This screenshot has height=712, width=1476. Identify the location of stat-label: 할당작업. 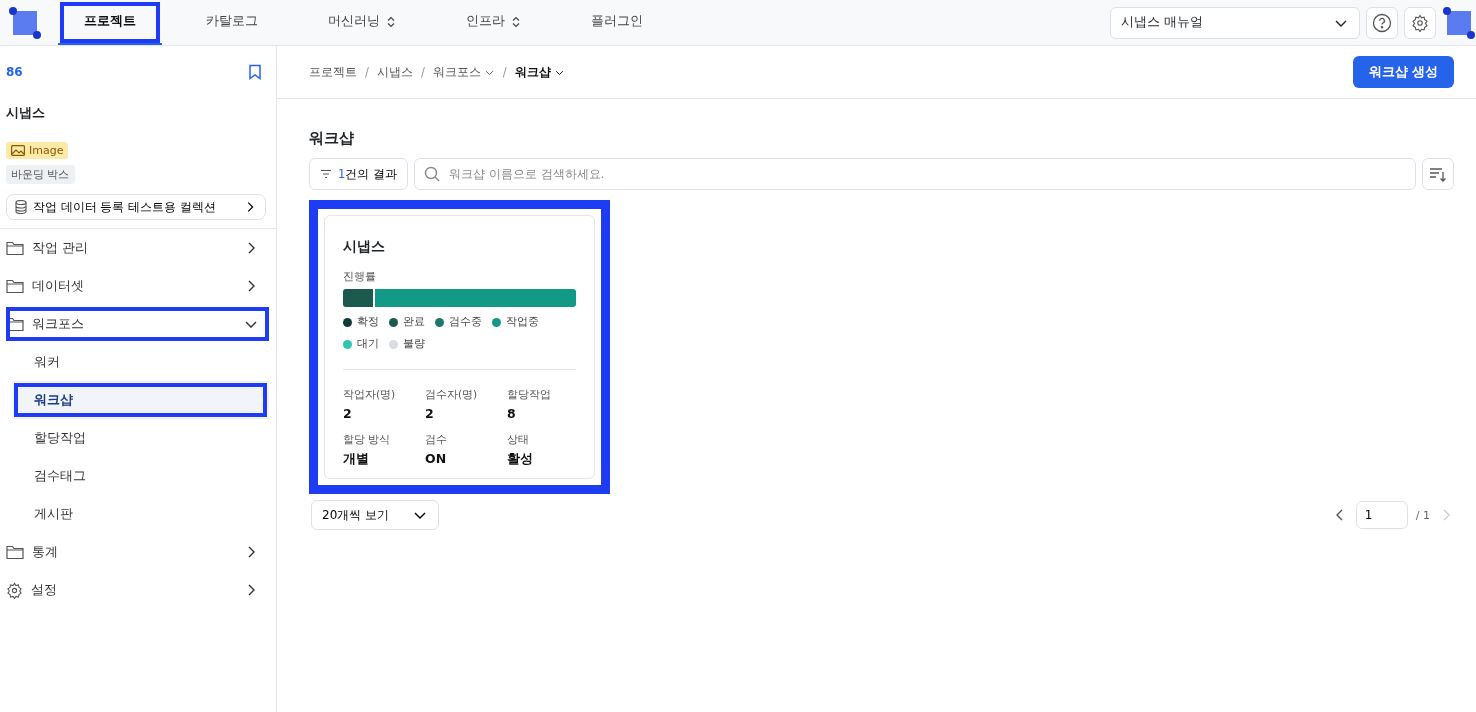
(529, 395).